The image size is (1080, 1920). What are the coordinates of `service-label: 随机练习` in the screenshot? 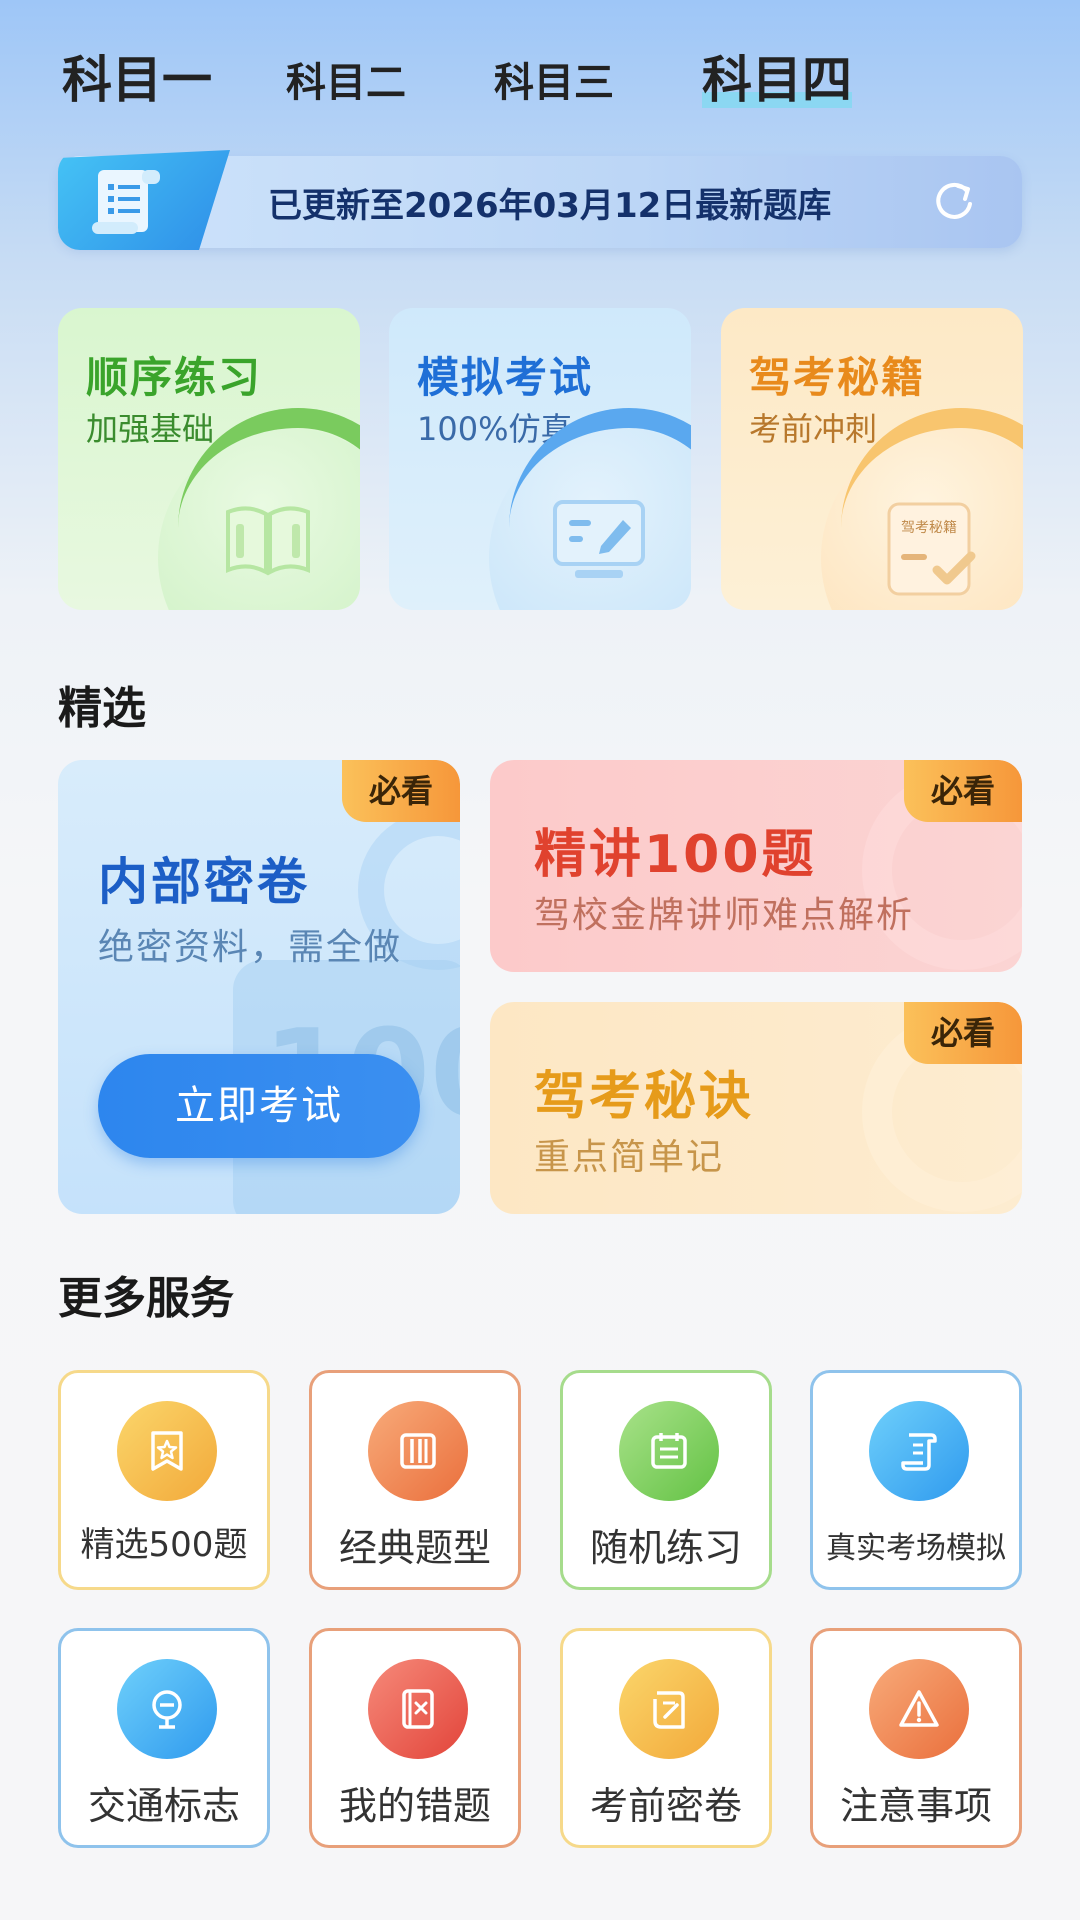 It's located at (665, 1548).